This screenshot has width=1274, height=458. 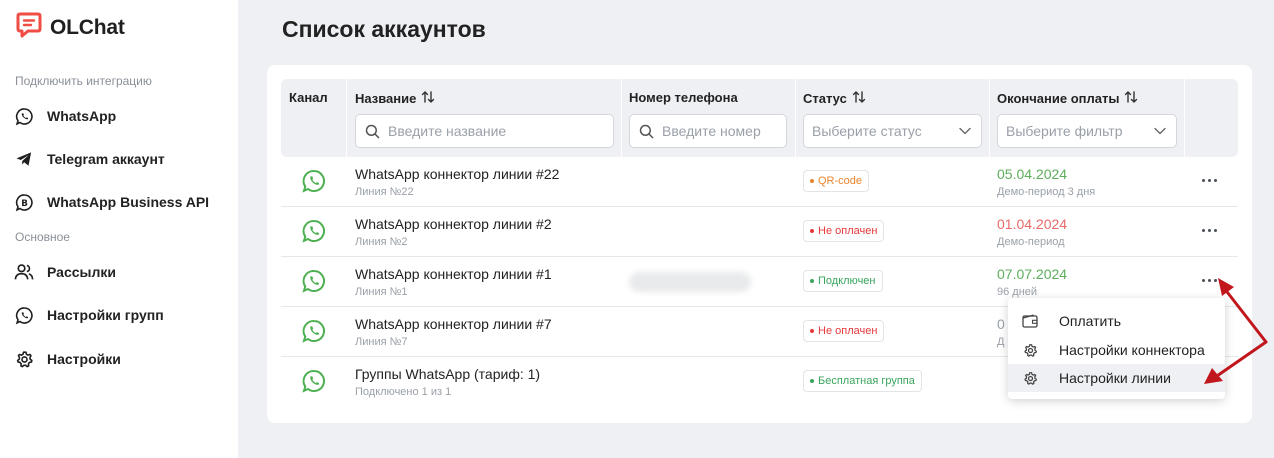 I want to click on column-header-channel: Канал, so click(x=308, y=97).